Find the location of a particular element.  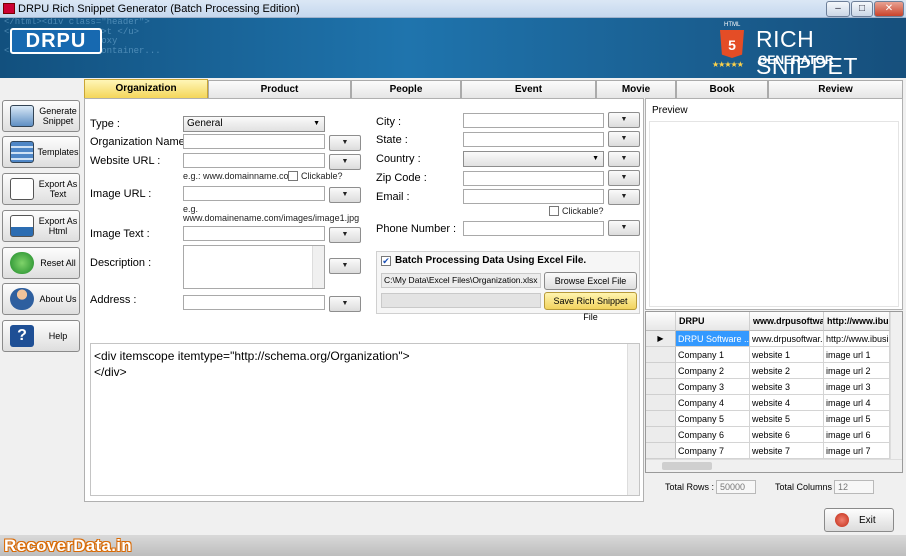

minimize-button: – is located at coordinates (838, 9).